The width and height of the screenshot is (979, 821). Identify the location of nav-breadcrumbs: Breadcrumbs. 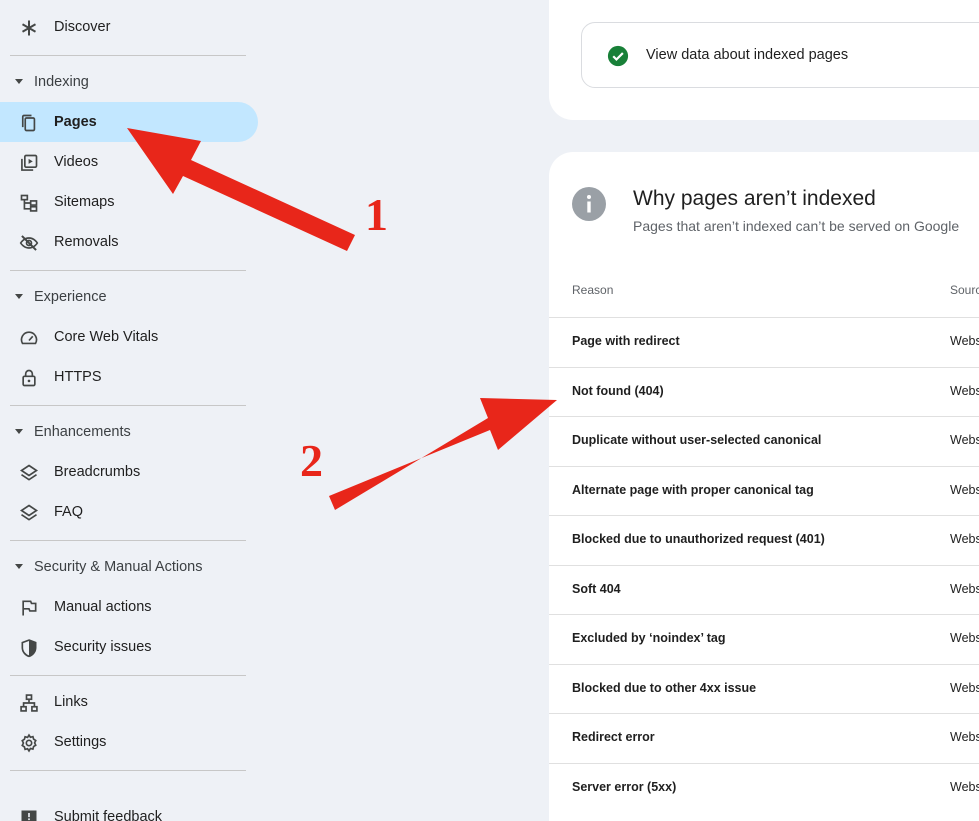
(129, 472).